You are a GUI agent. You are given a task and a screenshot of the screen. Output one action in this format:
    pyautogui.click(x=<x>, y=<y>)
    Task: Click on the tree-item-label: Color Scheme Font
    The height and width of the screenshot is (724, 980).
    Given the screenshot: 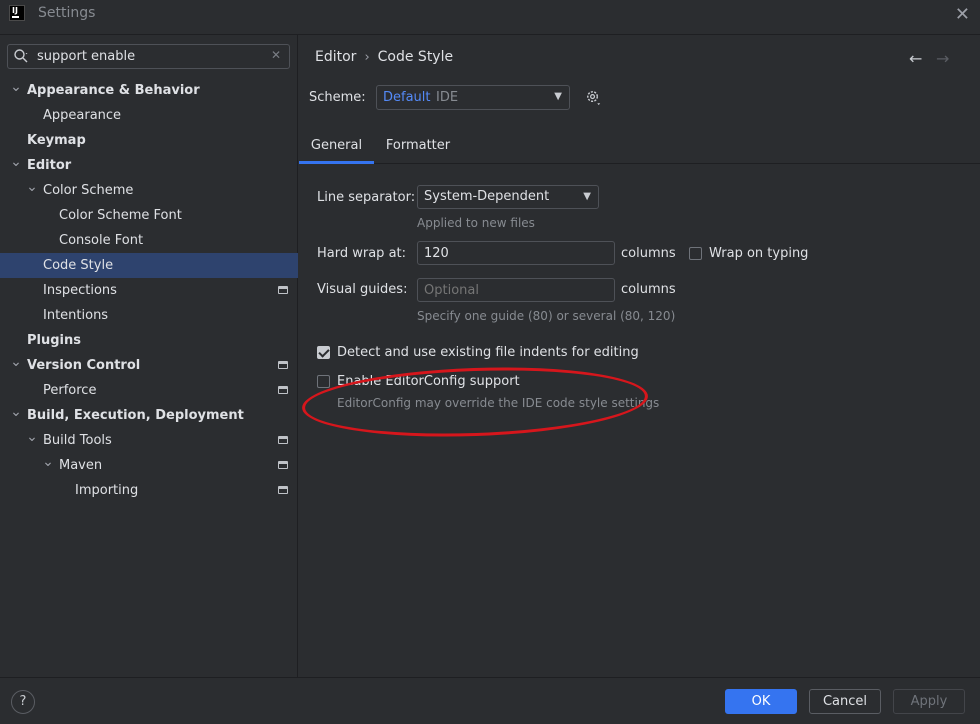 What is the action you would take?
    pyautogui.click(x=120, y=215)
    